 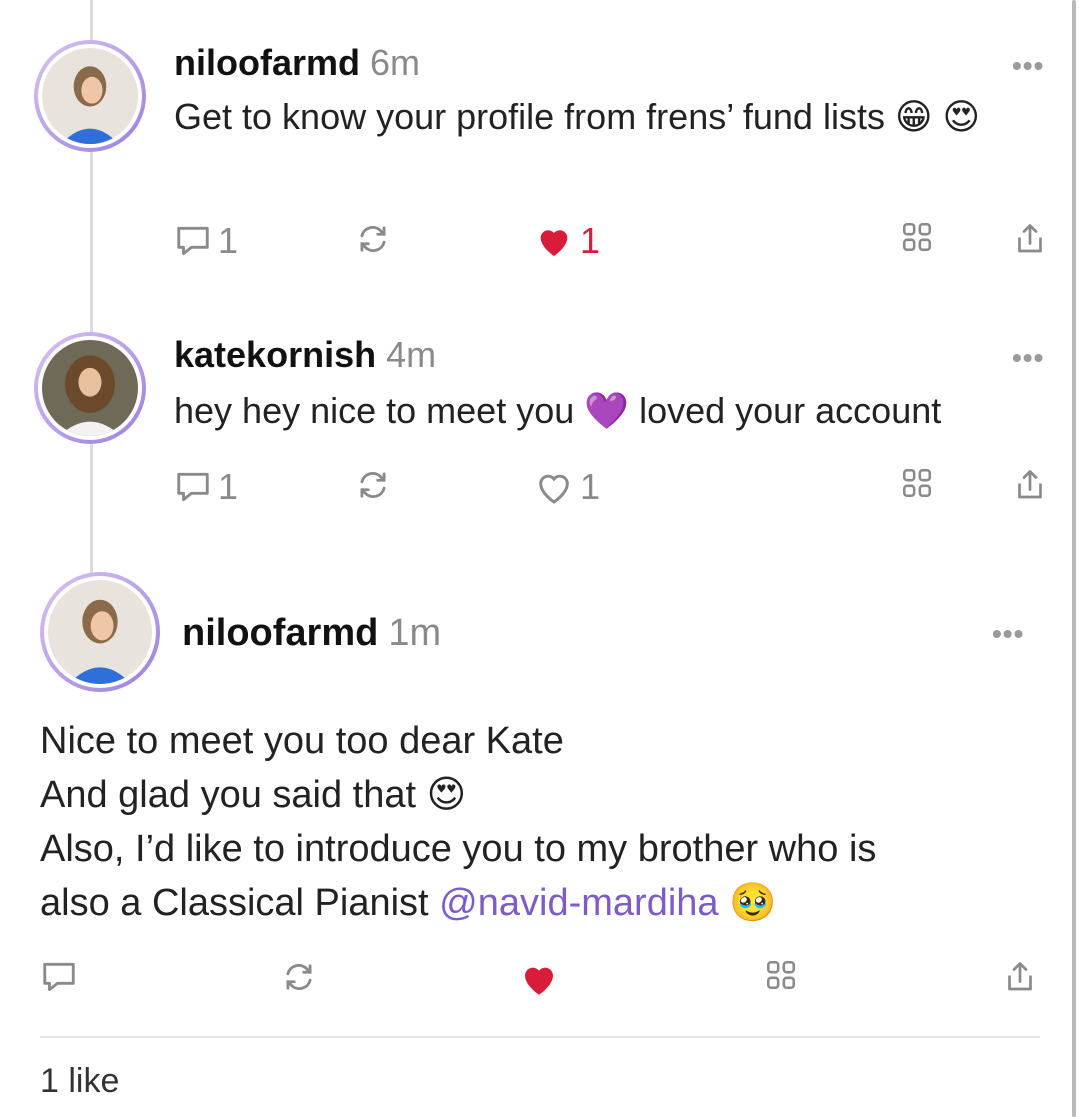 I want to click on post-header: niloofarmd 1m, so click(x=311, y=633).